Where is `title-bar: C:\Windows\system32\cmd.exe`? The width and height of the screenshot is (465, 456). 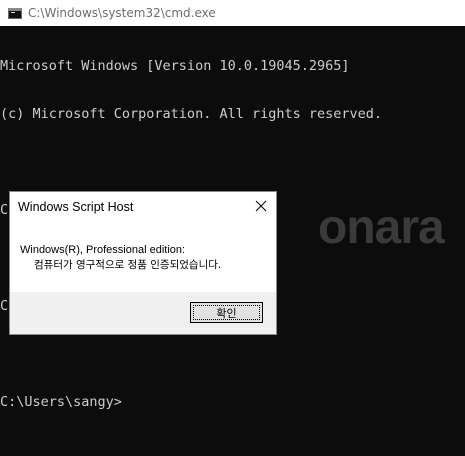 title-bar: C:\Windows\system32\cmd.exe is located at coordinates (232, 13).